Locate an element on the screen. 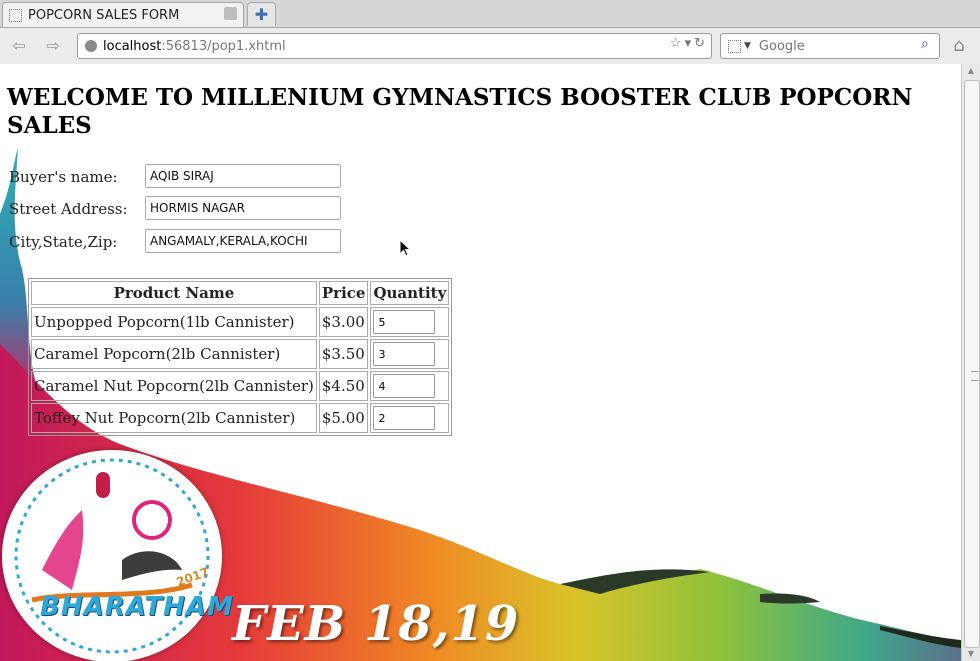 This screenshot has width=980, height=661. column-header-price: Price is located at coordinates (343, 293).